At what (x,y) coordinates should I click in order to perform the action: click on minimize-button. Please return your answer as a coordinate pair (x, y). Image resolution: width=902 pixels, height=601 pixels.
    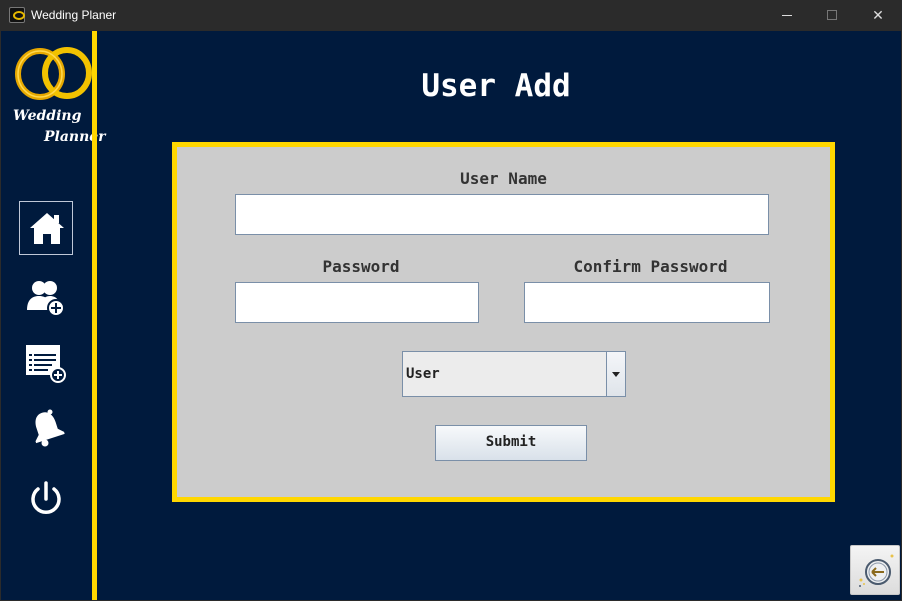
    Looking at the image, I should click on (787, 15).